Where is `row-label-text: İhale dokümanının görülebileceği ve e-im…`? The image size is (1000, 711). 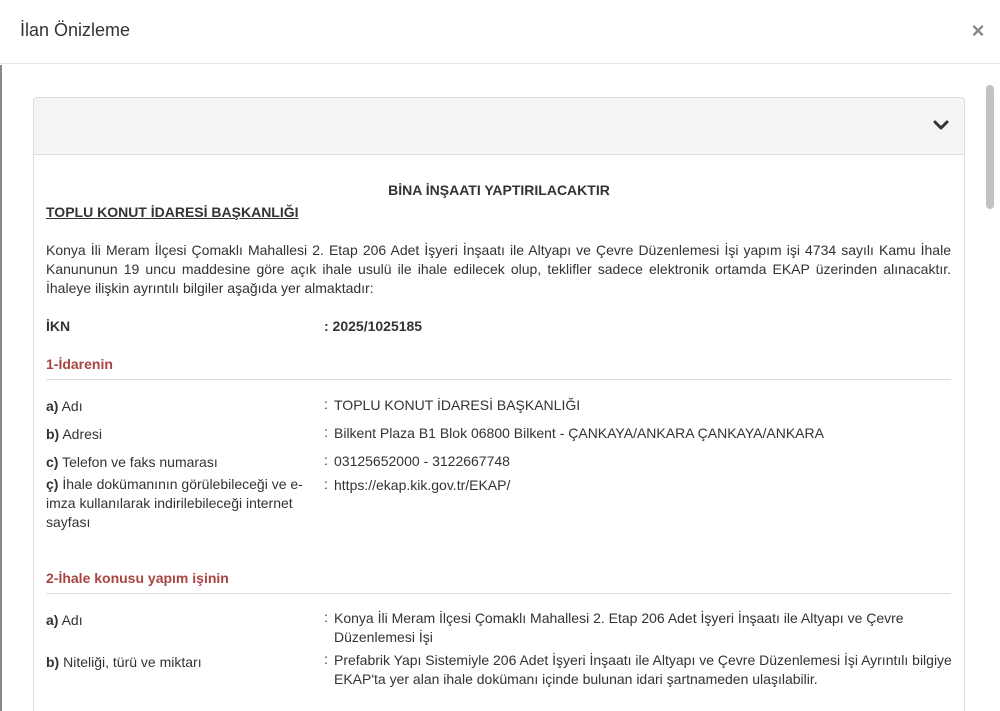
row-label-text: İhale dokümanının görülebileceği ve e-im… is located at coordinates (174, 503).